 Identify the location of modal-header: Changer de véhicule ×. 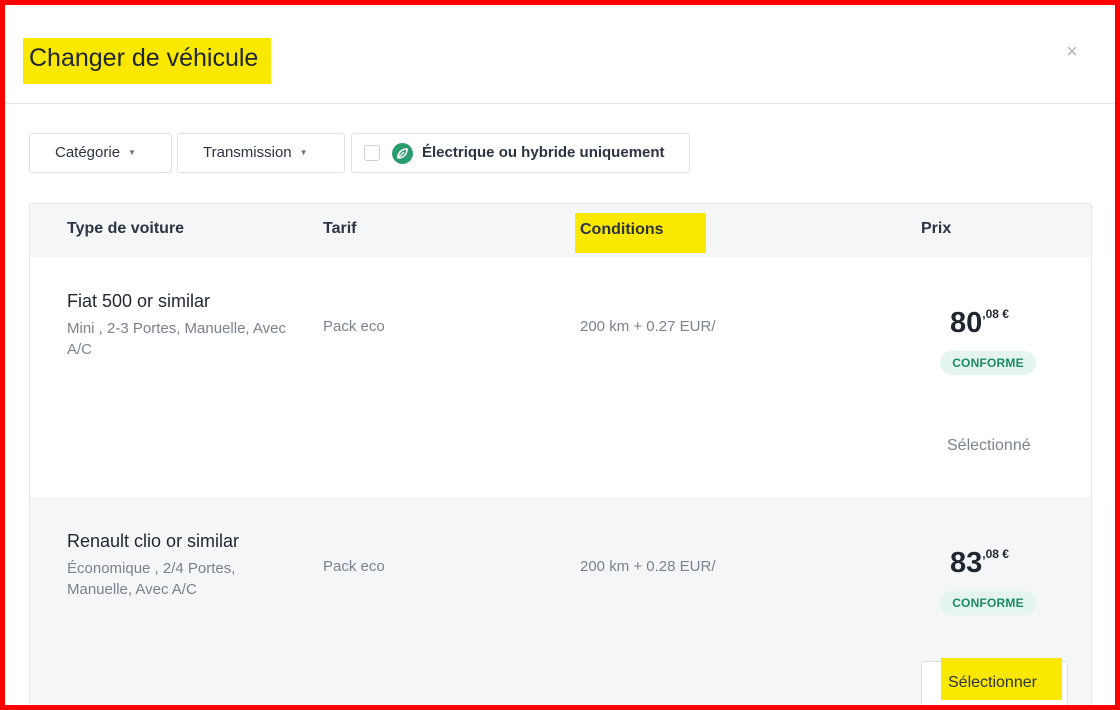
(560, 54).